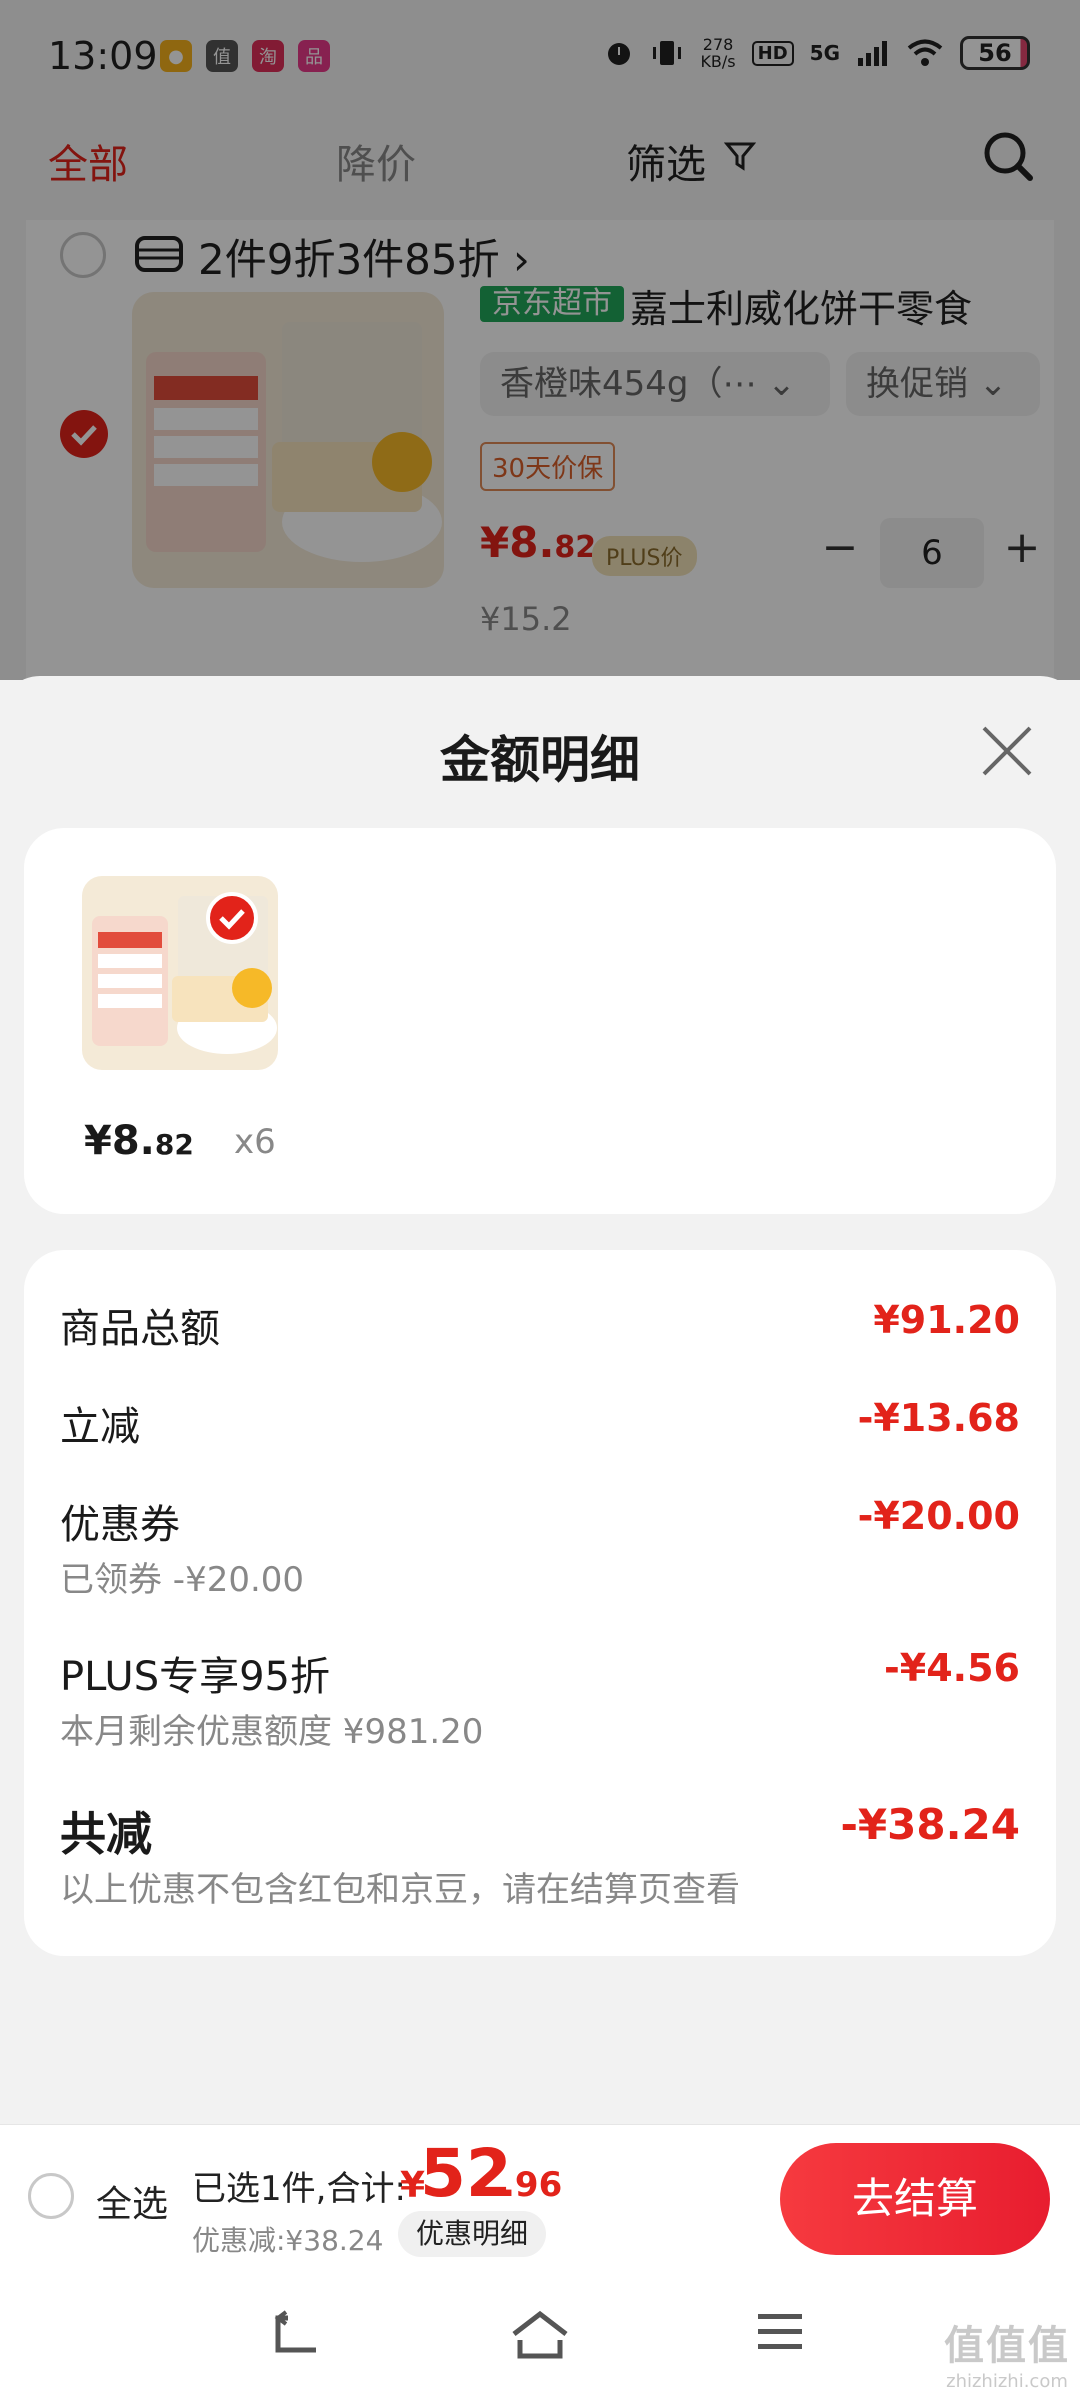  What do you see at coordinates (952, 1668) in the screenshot?
I see `plus-discount-value: -¥4.56` at bounding box center [952, 1668].